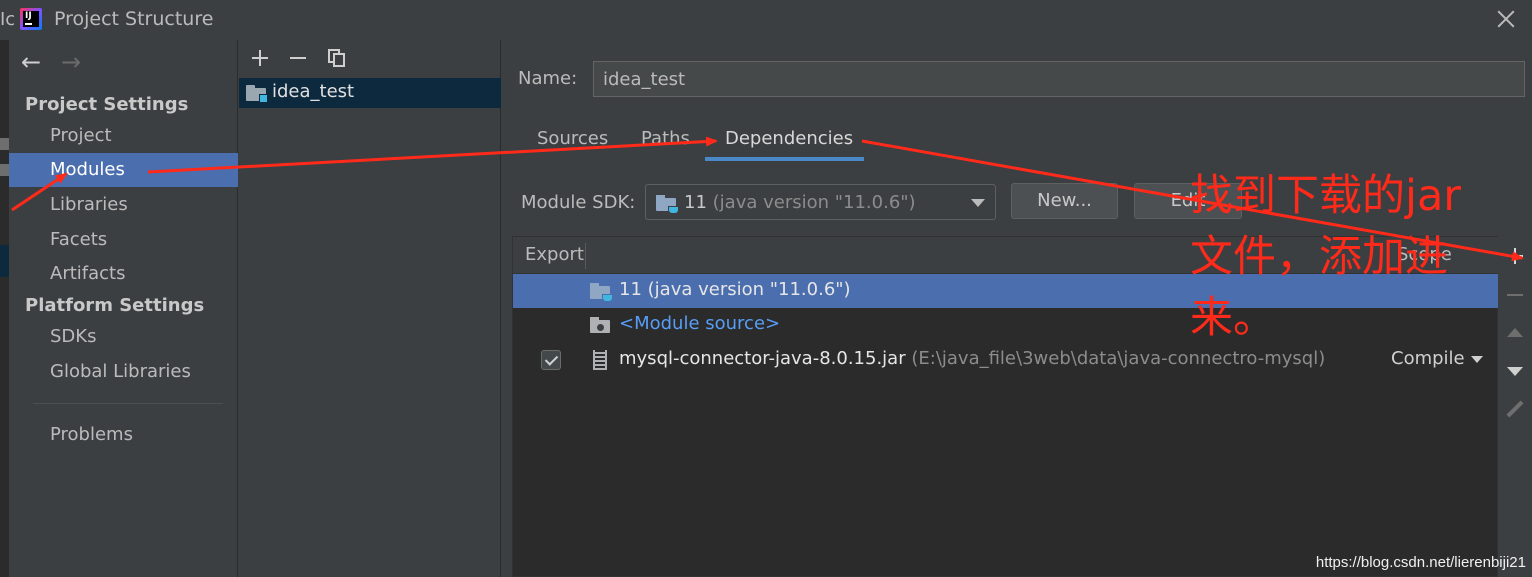 This screenshot has width=1532, height=577. I want to click on nav-item-global-libraries: Global Libraries, so click(123, 372).